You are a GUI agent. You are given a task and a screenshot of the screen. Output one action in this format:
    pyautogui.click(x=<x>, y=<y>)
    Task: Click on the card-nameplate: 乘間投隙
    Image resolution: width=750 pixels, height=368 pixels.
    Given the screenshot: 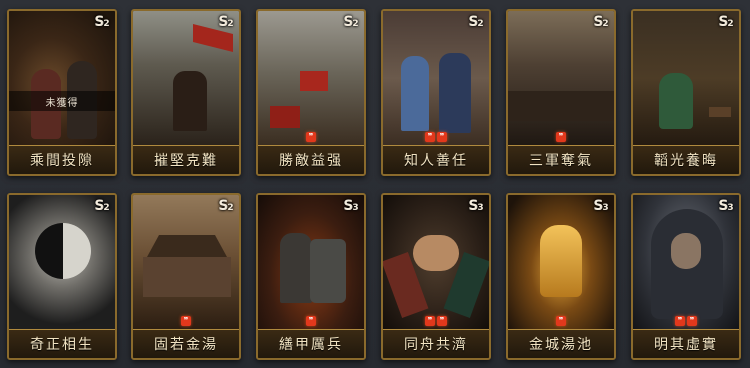 What is the action you would take?
    pyautogui.click(x=62, y=159)
    